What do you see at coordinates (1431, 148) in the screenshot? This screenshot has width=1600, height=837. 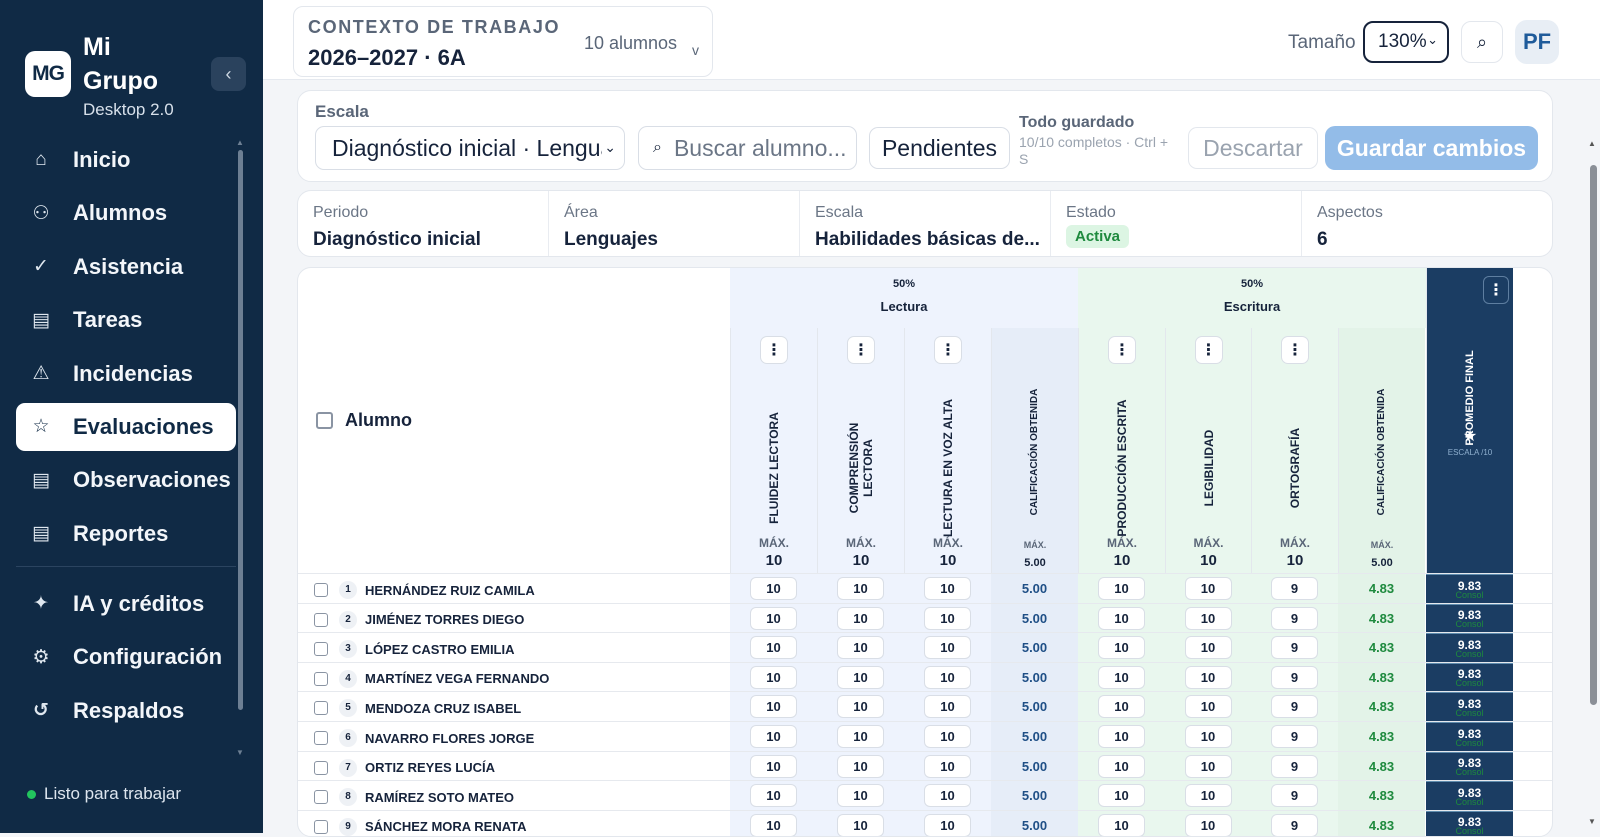 I see `save-changes-button: Guardar cambios` at bounding box center [1431, 148].